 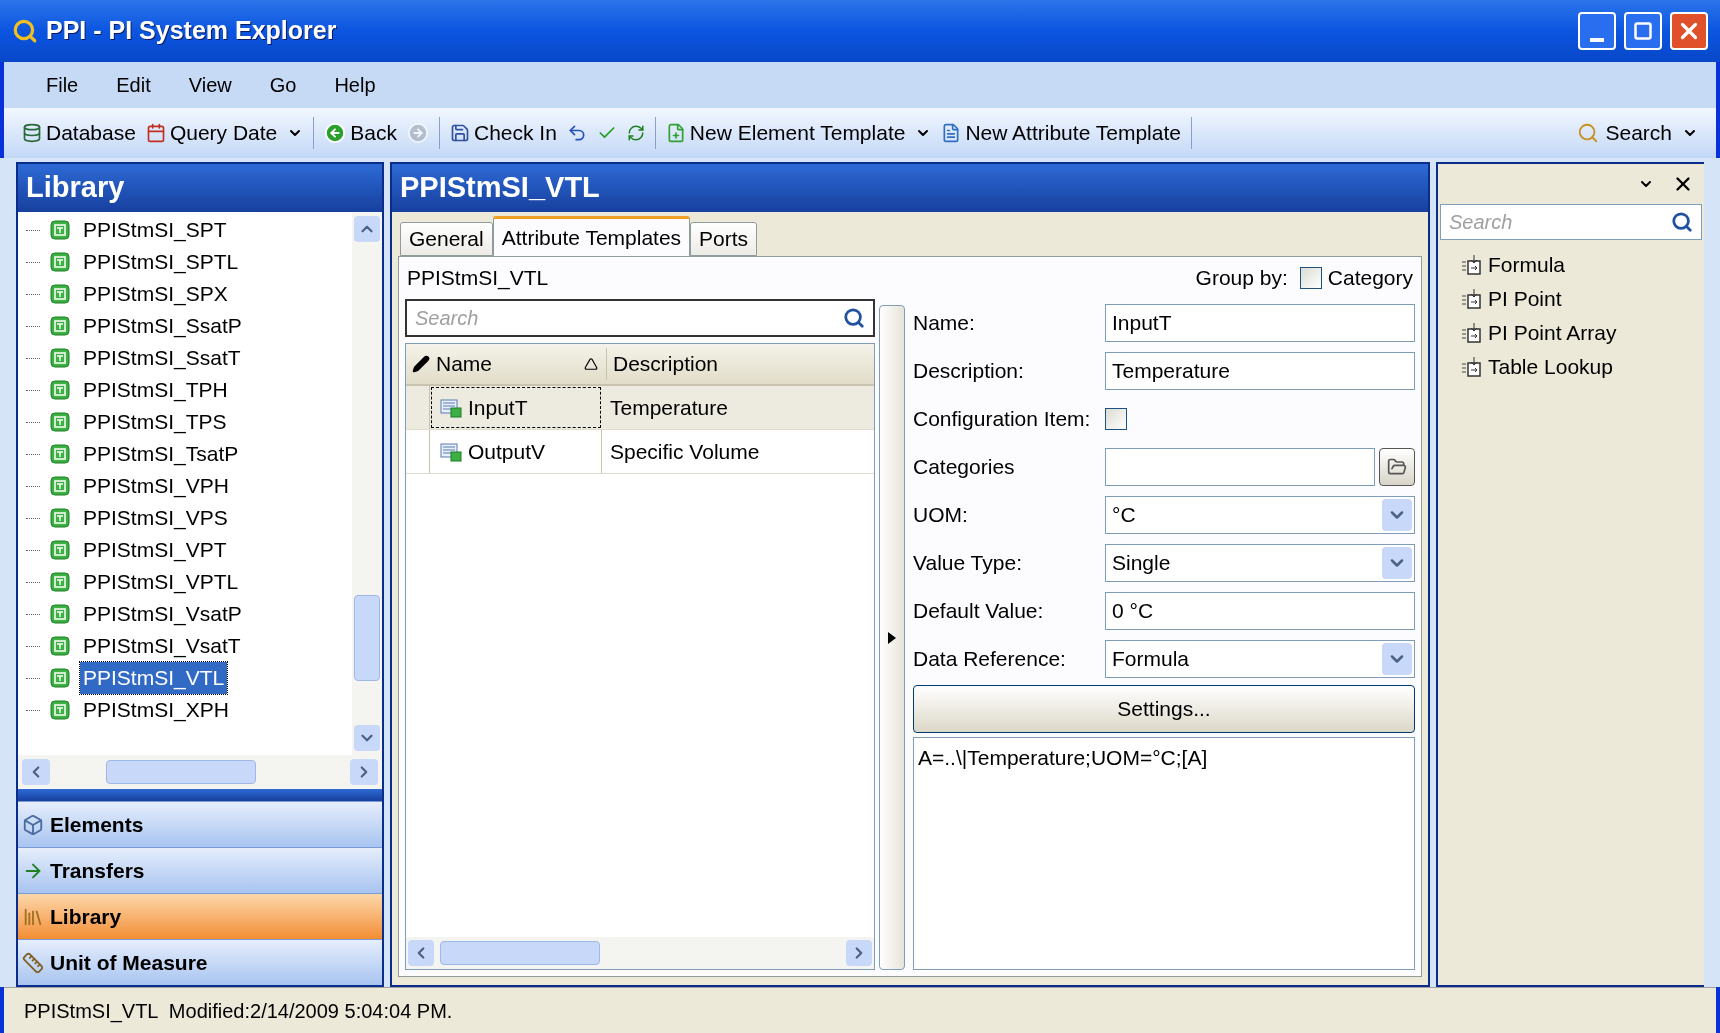 What do you see at coordinates (968, 563) in the screenshot?
I see `field-label: Value Type:` at bounding box center [968, 563].